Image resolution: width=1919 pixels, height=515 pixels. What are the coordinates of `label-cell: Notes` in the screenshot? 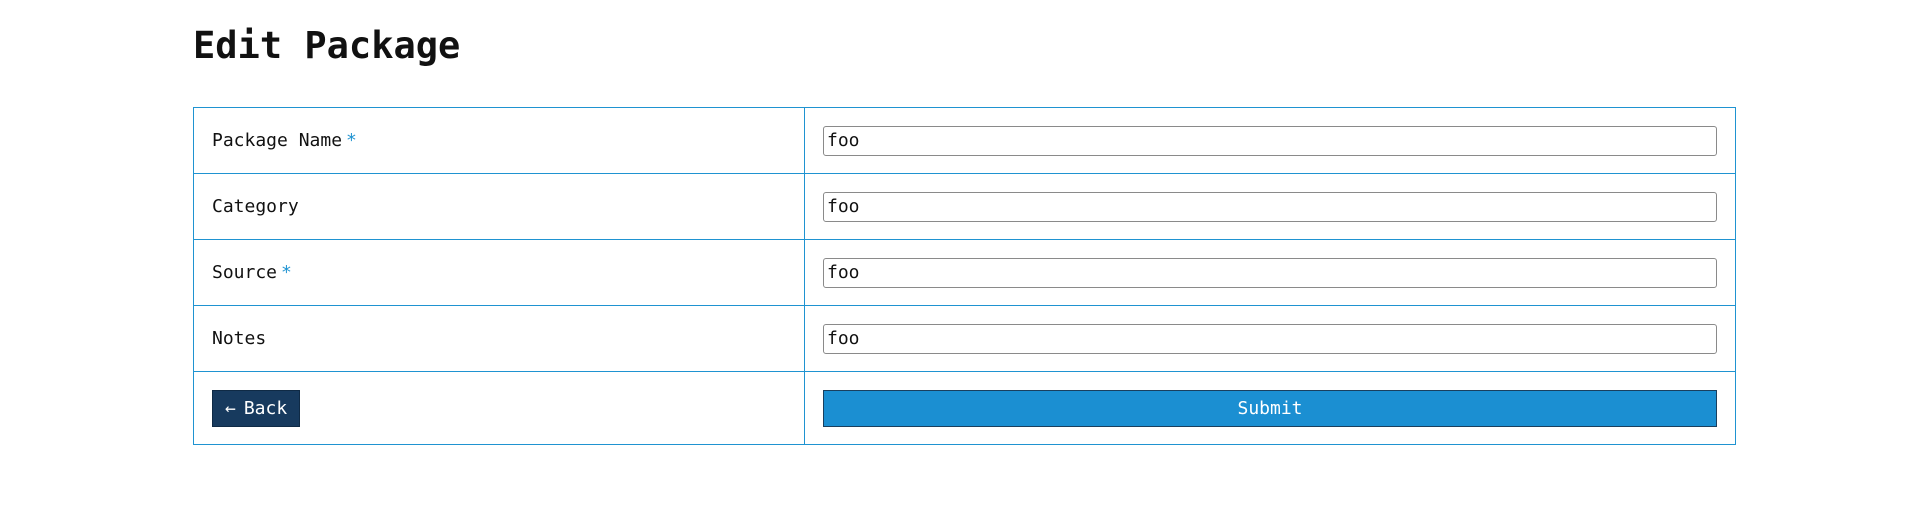 It's located at (499, 338).